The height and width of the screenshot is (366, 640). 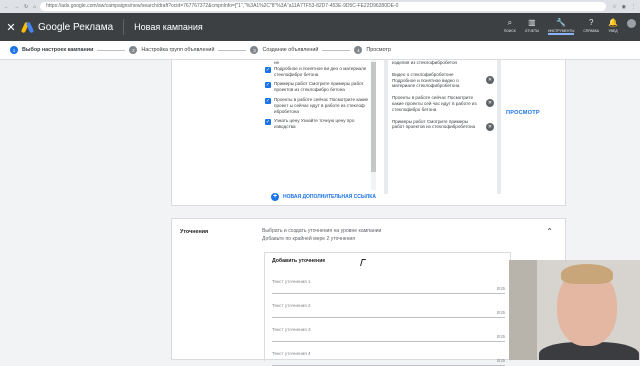 I want to click on callout-field-2: Текст уточнения 2 0/25, so click(x=388, y=308).